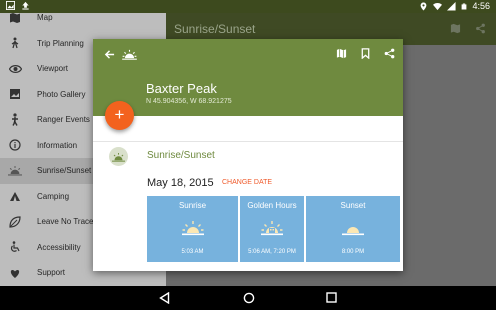 This screenshot has width=496, height=310. Describe the element at coordinates (438, 6) in the screenshot. I see `wifi-icon` at that location.